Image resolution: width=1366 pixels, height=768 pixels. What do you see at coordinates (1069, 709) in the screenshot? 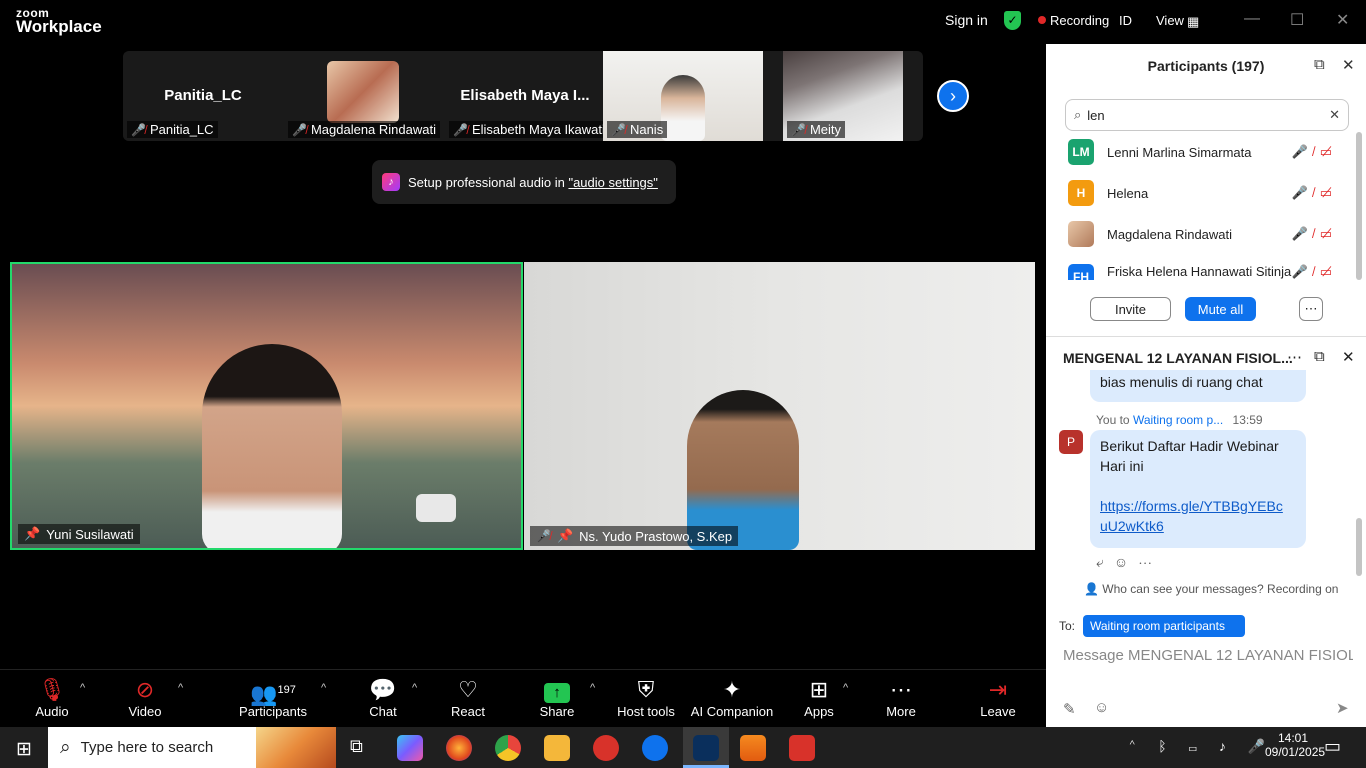
I see `format-icon: ✎` at bounding box center [1069, 709].